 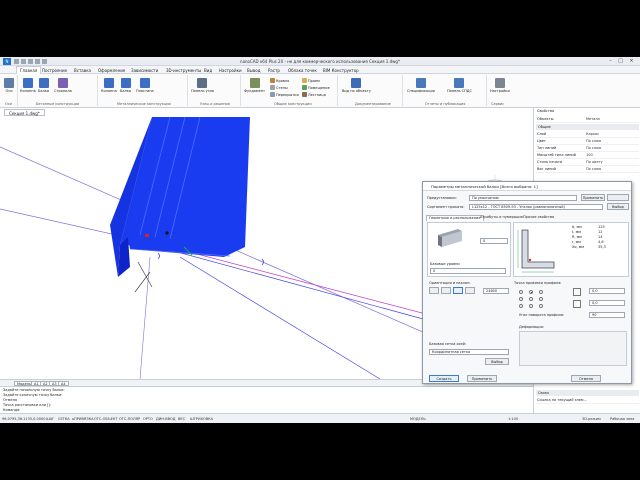 What do you see at coordinates (11, 410) in the screenshot?
I see `command-input: Команда:` at bounding box center [11, 410].